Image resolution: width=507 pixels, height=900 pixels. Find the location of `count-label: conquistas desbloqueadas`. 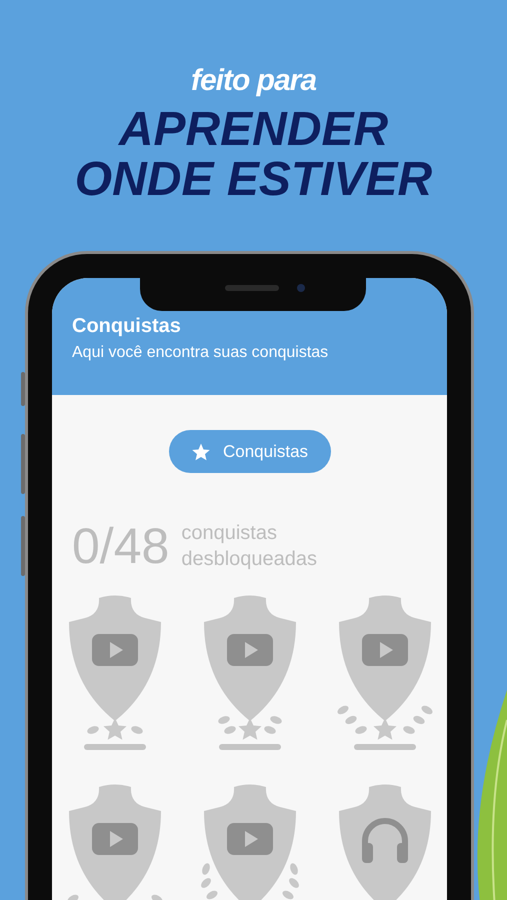

count-label: conquistas desbloqueadas is located at coordinates (249, 546).